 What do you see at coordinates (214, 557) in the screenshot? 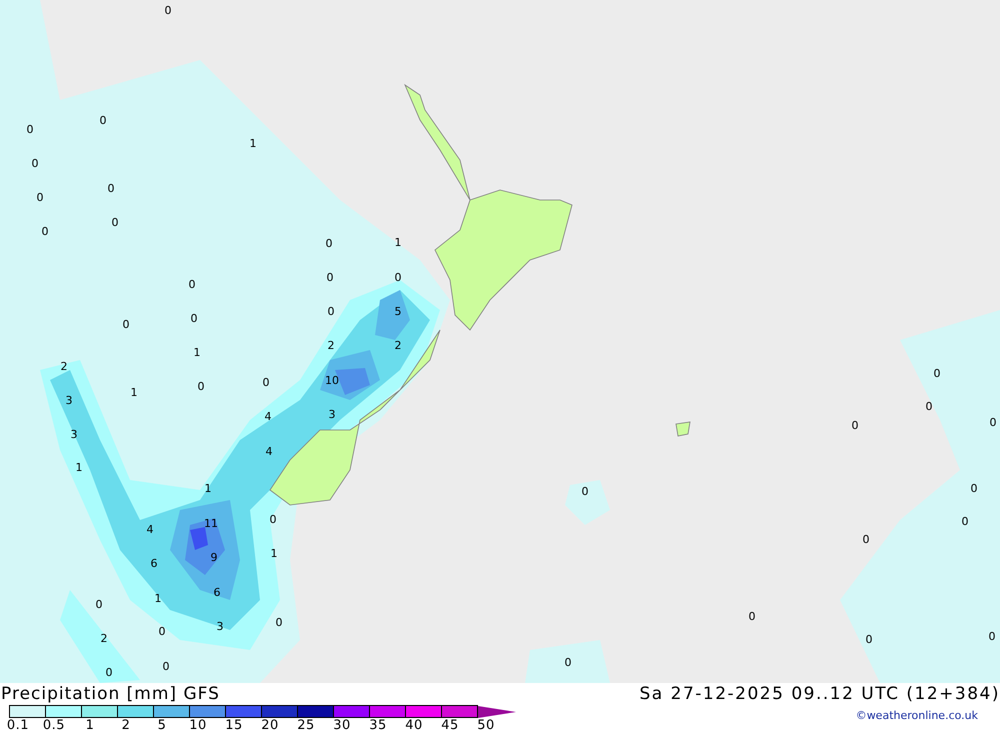
I see `contour-label: 9` at bounding box center [214, 557].